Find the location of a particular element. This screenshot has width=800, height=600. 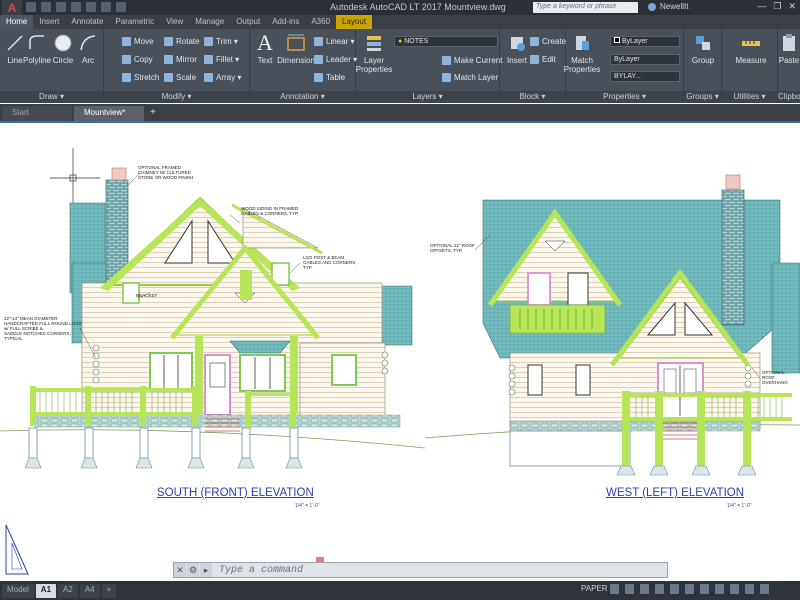

lineweight-icon is located at coordinates (689, 589).